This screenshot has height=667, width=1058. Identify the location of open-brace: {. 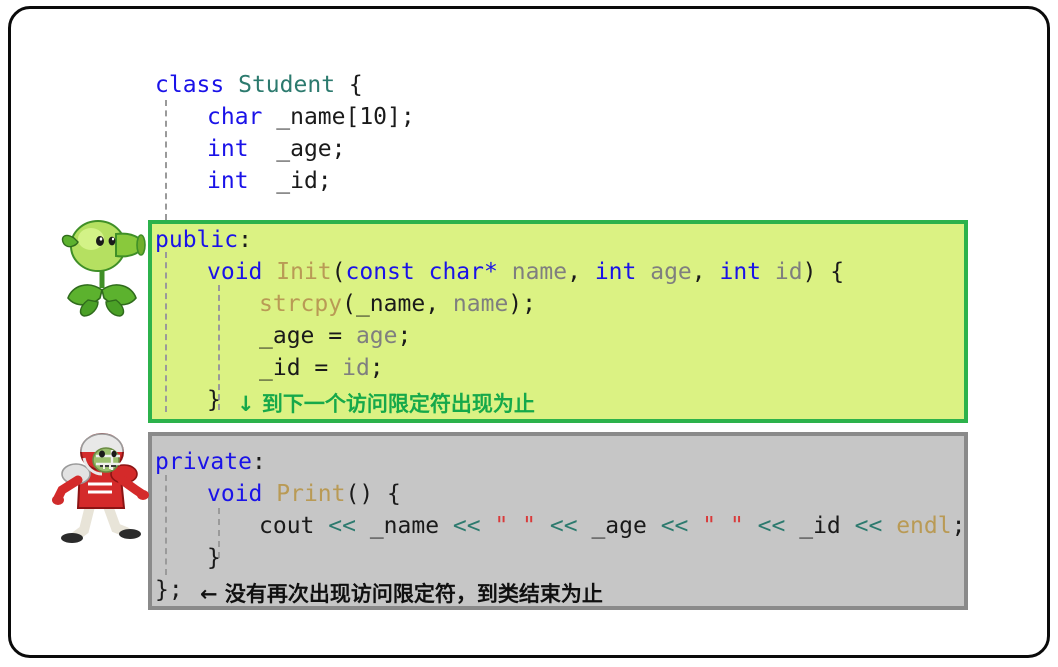
(355, 85).